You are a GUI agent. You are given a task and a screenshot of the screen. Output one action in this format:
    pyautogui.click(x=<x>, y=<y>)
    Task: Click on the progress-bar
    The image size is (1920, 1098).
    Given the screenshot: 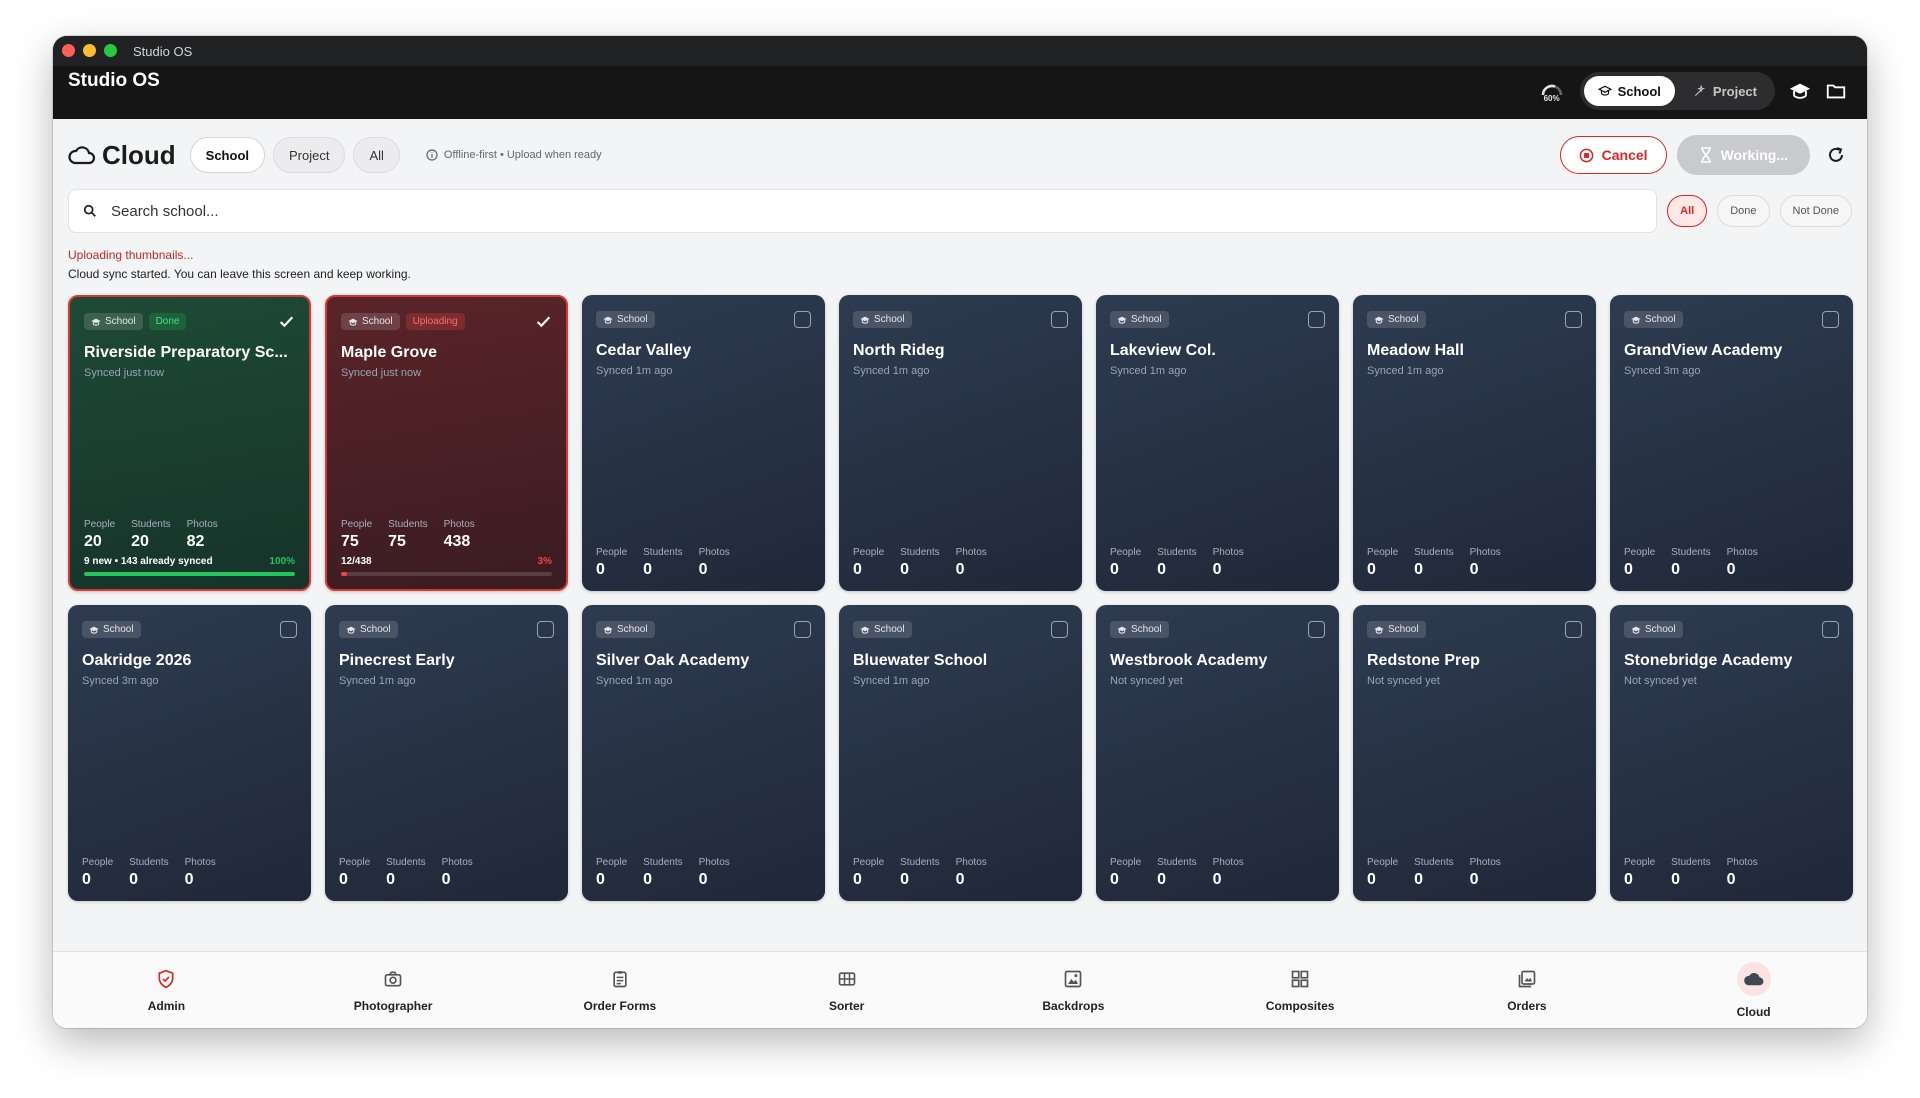 What is the action you would take?
    pyautogui.click(x=189, y=574)
    